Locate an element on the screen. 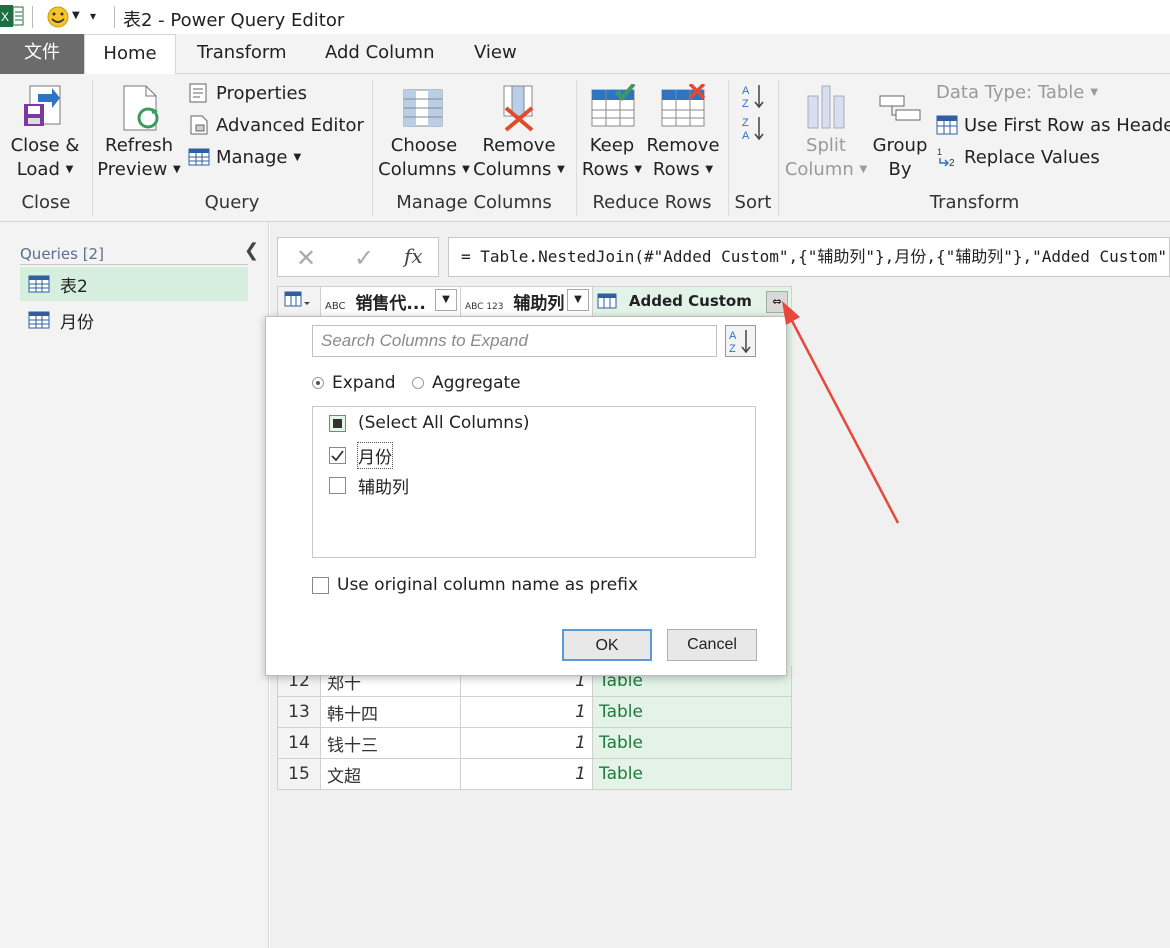  prefix-checkbox: Use original column name as prefix is located at coordinates (475, 585).